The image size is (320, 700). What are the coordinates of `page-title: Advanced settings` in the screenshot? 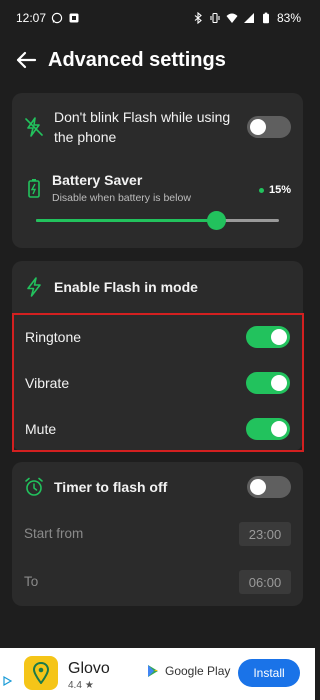 It's located at (137, 59).